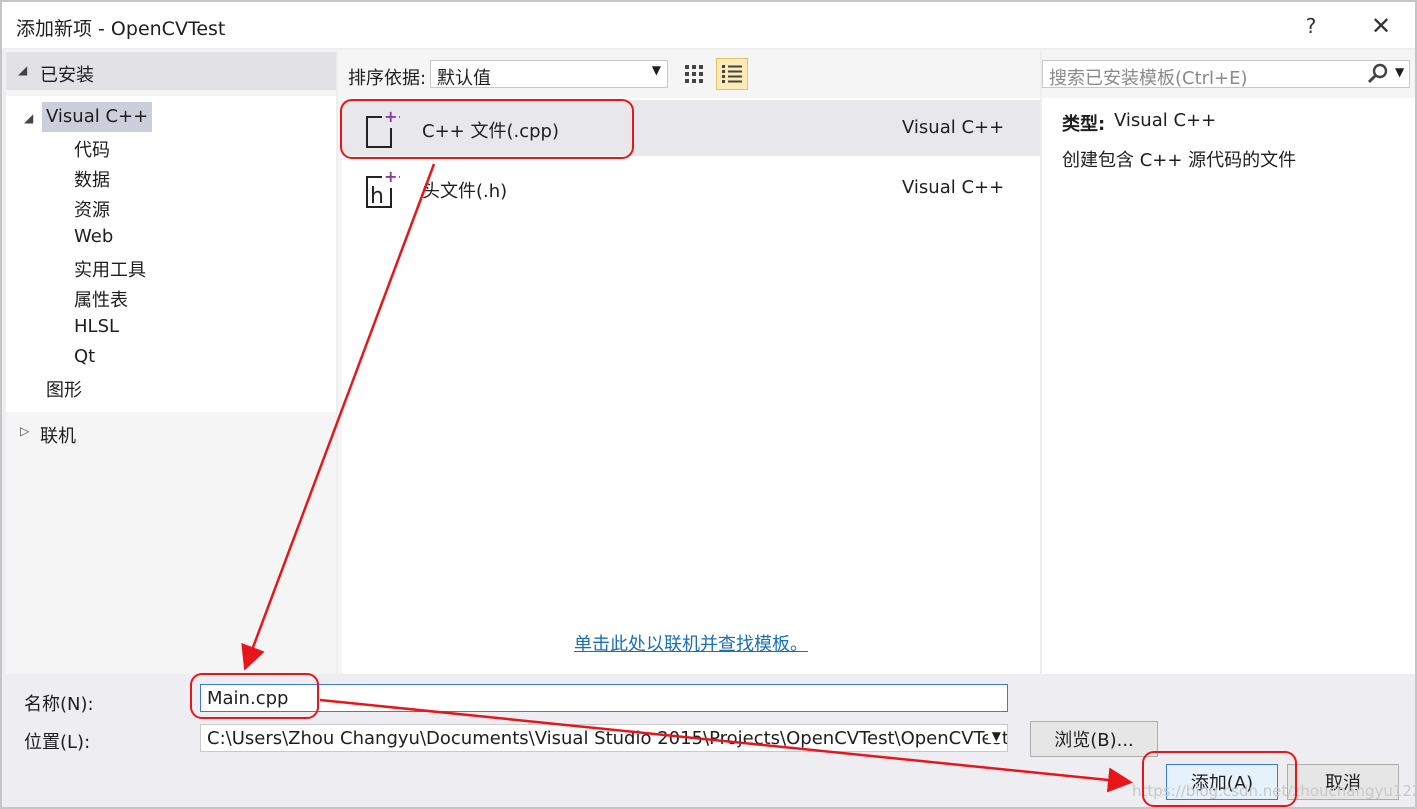 The image size is (1417, 809). What do you see at coordinates (338, 417) in the screenshot?
I see `arrow-to-name-field` at bounding box center [338, 417].